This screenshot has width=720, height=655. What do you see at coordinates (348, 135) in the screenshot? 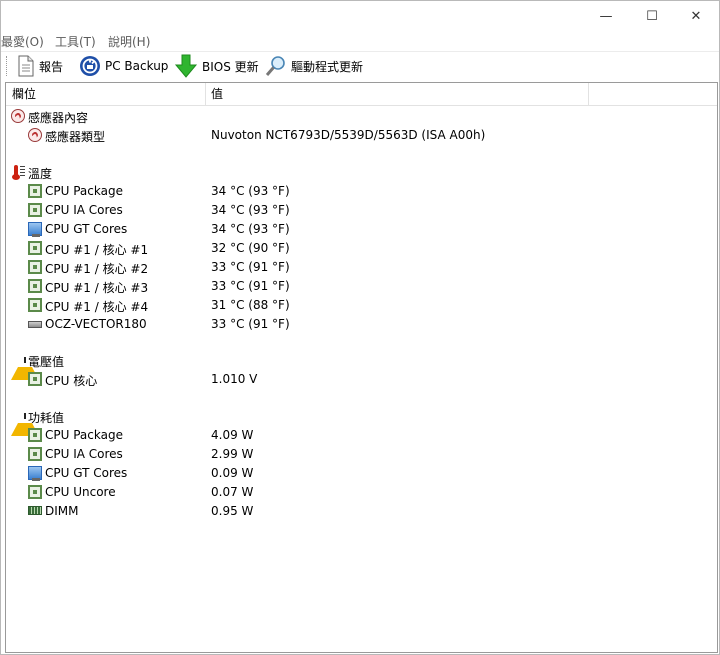
I see `field-value: Nuvoton NCT6793D/5539D/5563D (ISA A00h)` at bounding box center [348, 135].